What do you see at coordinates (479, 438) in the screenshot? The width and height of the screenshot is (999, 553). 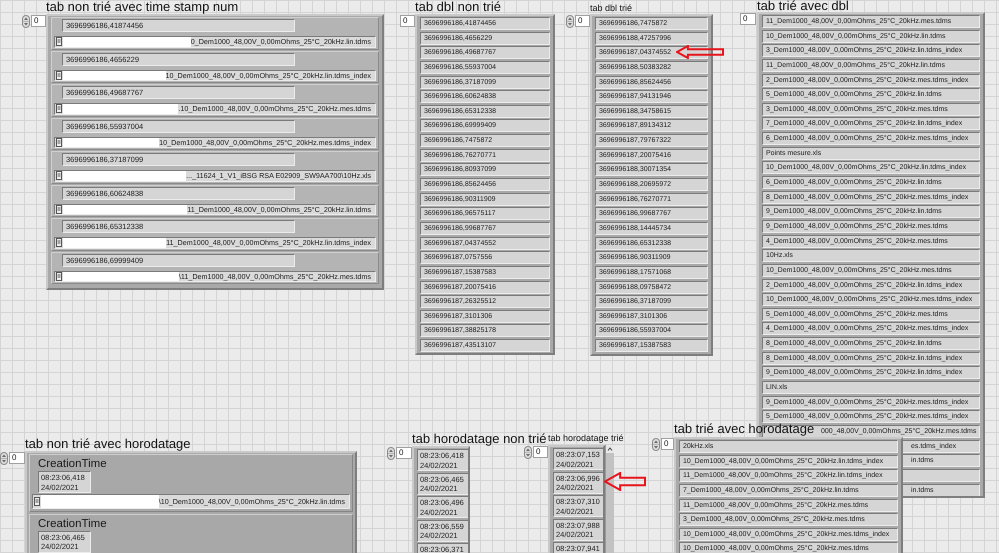 I see `array-label: tab horodatage non trié` at bounding box center [479, 438].